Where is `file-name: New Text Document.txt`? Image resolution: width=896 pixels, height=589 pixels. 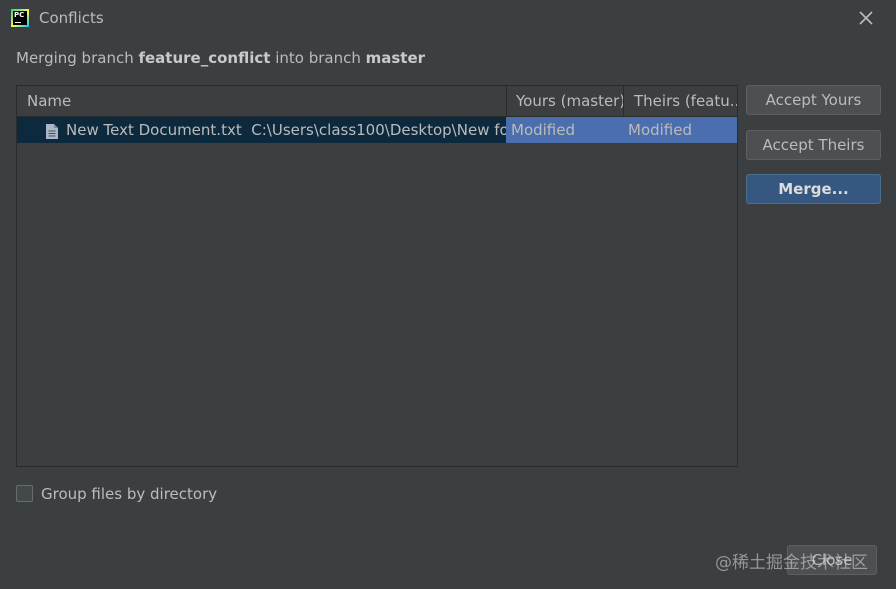 file-name: New Text Document.txt is located at coordinates (154, 130).